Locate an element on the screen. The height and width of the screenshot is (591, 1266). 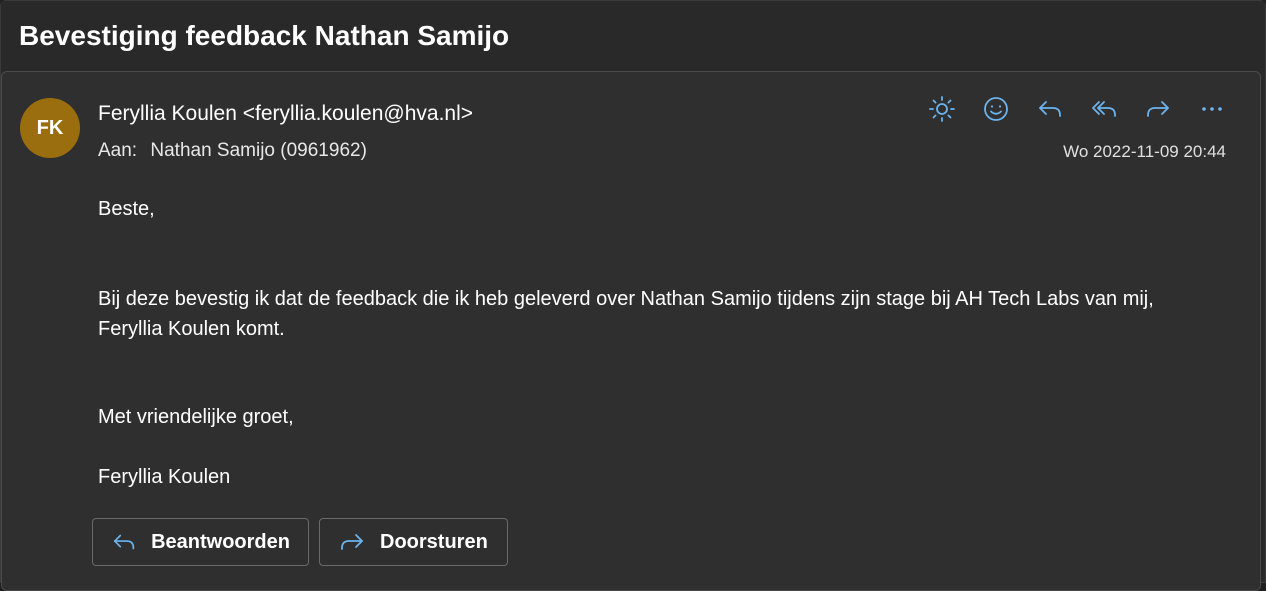
more-button is located at coordinates (1212, 109).